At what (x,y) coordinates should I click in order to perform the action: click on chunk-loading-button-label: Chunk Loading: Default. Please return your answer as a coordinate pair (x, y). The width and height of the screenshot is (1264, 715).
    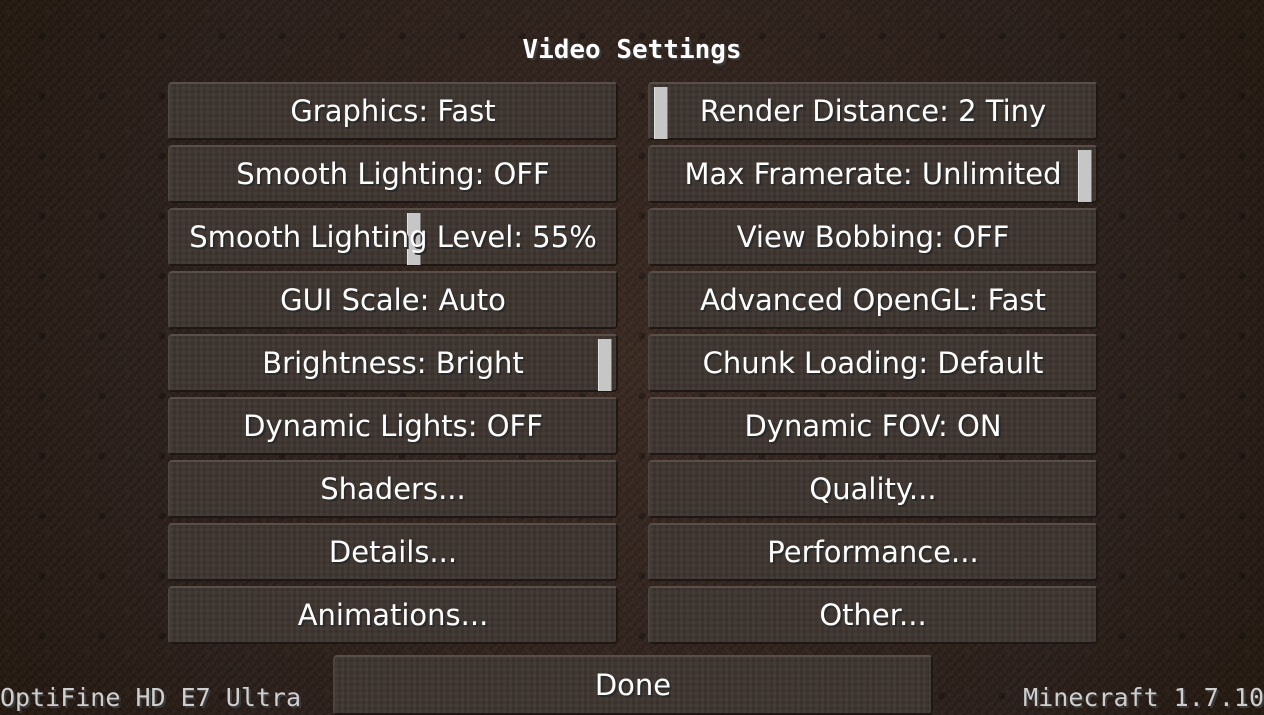
    Looking at the image, I should click on (873, 363).